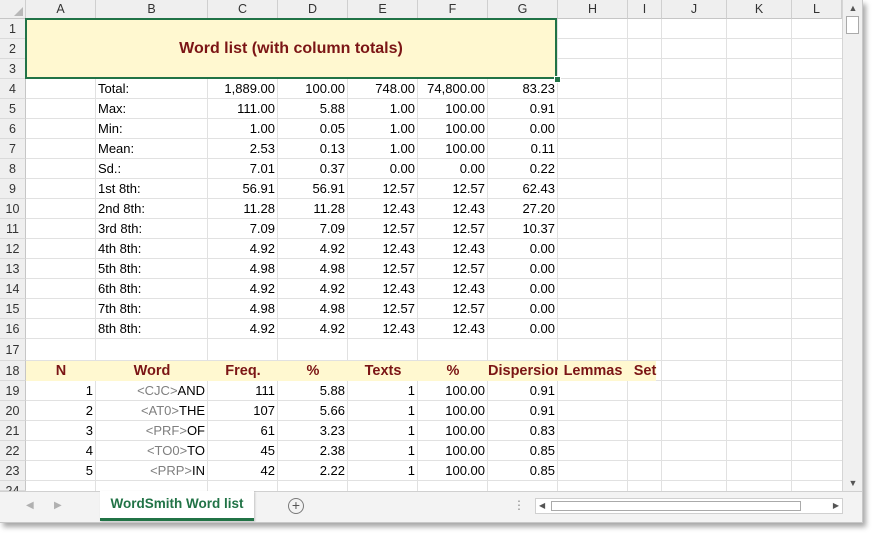  I want to click on horizontal-scroll-thumb, so click(676, 506).